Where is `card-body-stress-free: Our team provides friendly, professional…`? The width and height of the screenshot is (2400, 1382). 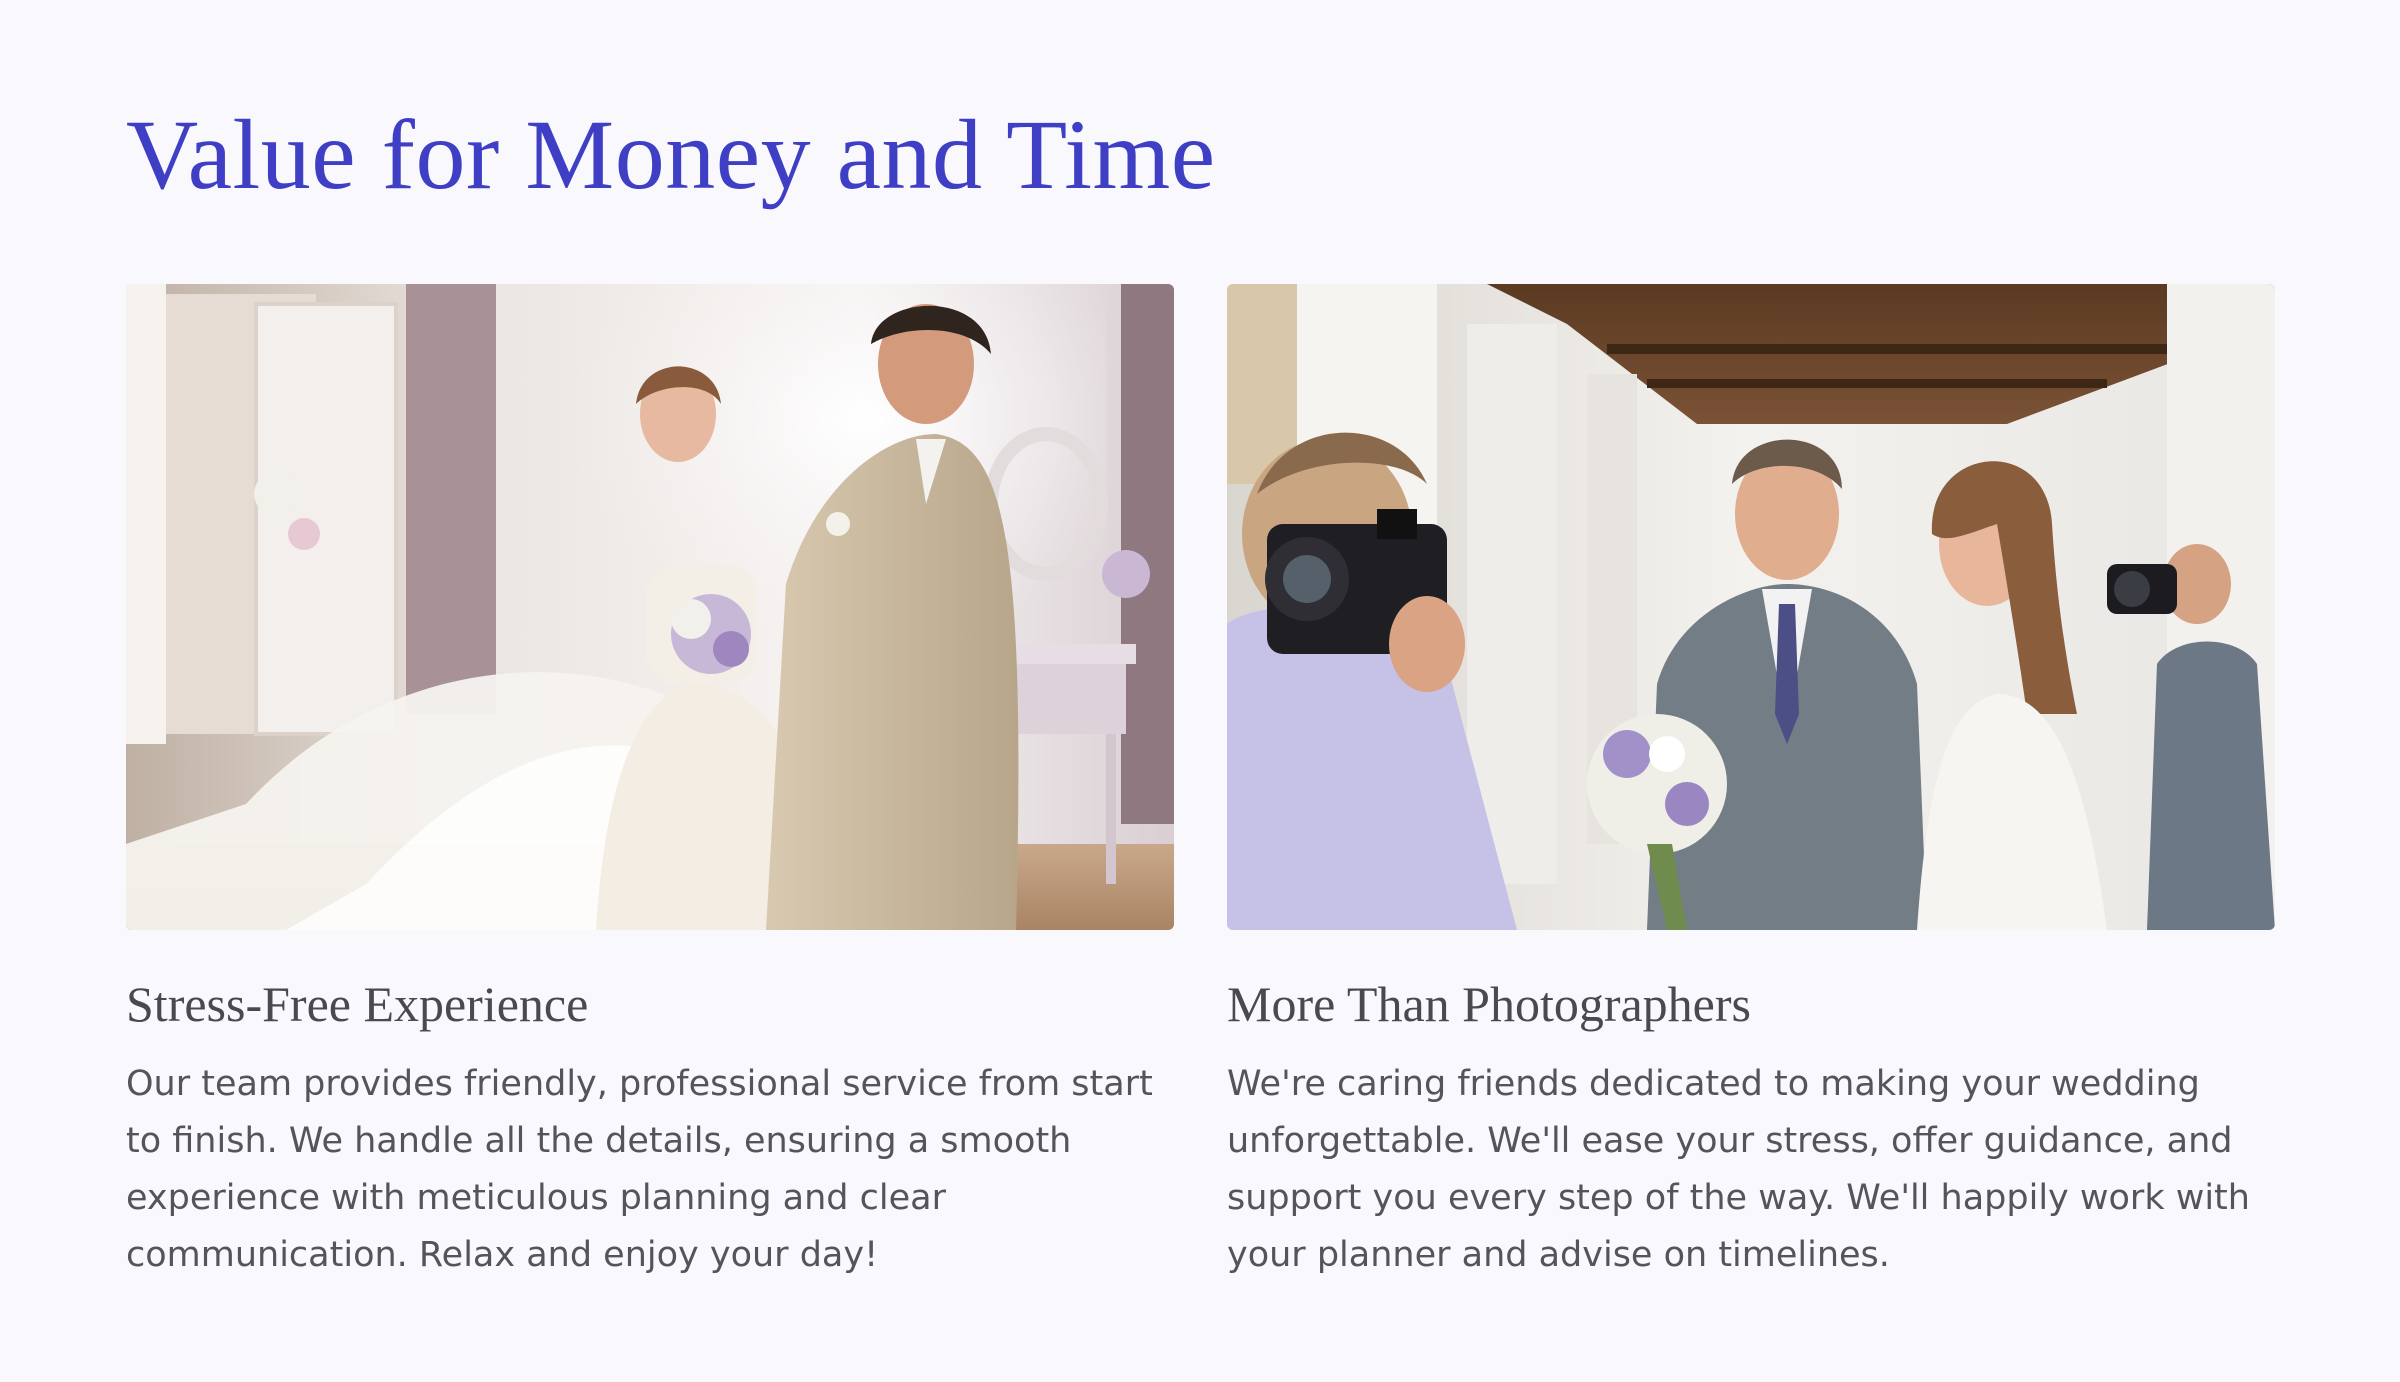 card-body-stress-free: Our team provides friendly, professional… is located at coordinates (639, 1169).